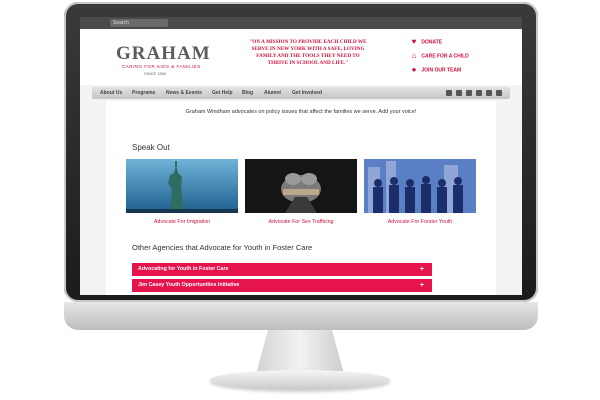 The image size is (600, 400). Describe the element at coordinates (143, 93) in the screenshot. I see `nav-programs: Programs` at that location.